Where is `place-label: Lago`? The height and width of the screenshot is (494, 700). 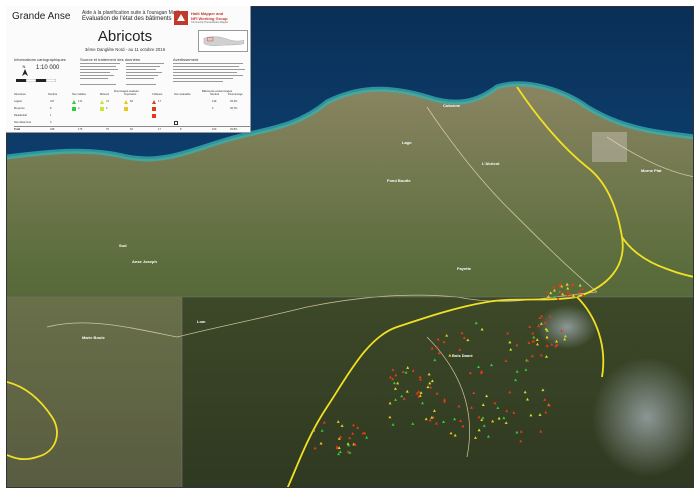
place-label: Lago is located at coordinates (407, 142).